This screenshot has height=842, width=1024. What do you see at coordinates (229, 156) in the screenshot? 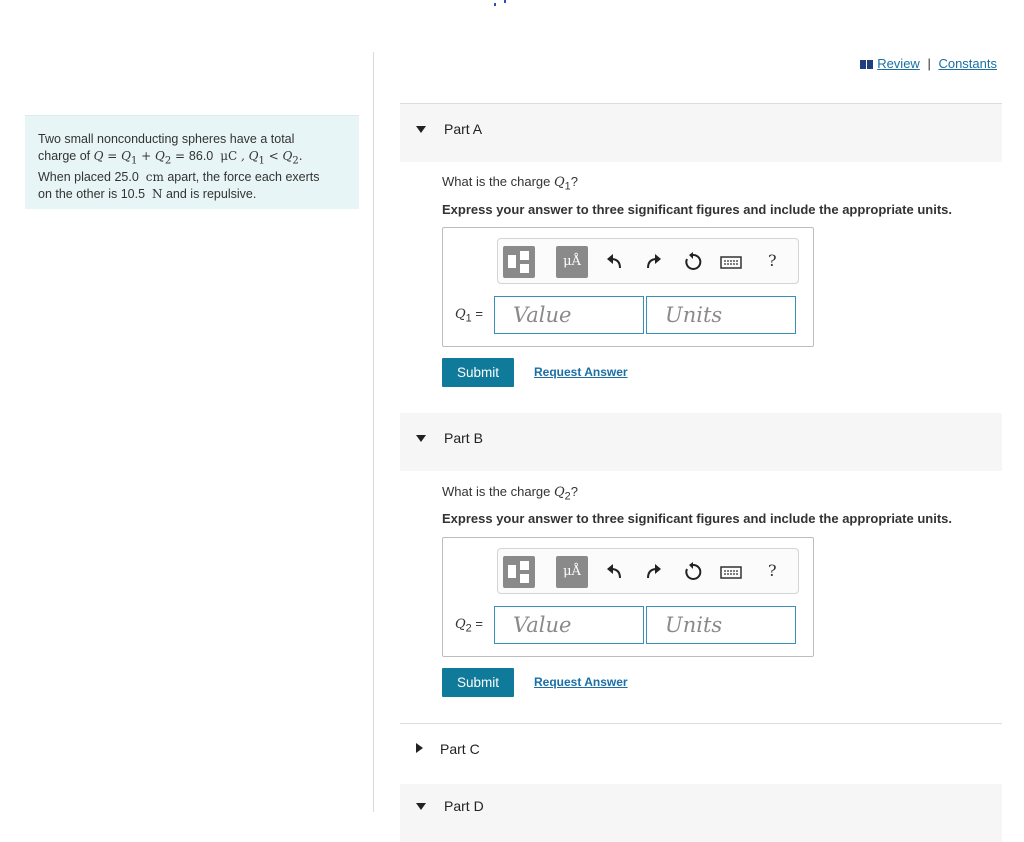
I see `charge-unit: μC` at bounding box center [229, 156].